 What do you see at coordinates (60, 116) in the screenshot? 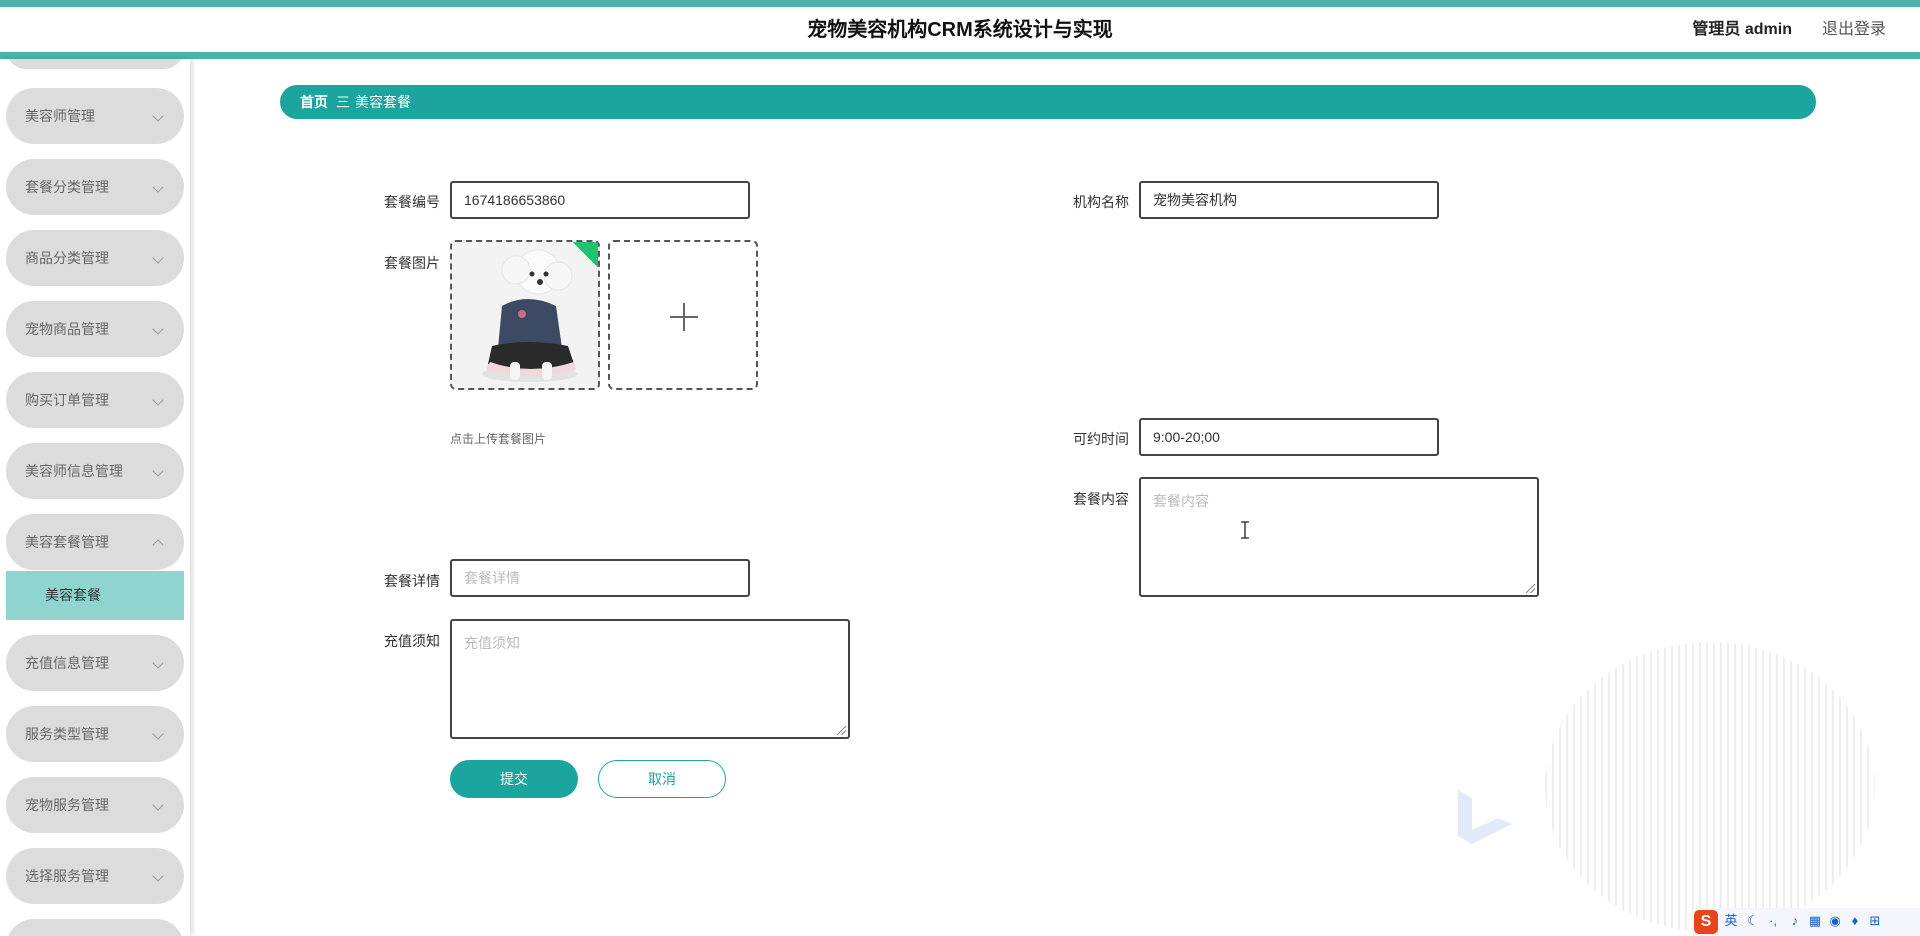
I see `sidebar-item-label: 美容师管理` at bounding box center [60, 116].